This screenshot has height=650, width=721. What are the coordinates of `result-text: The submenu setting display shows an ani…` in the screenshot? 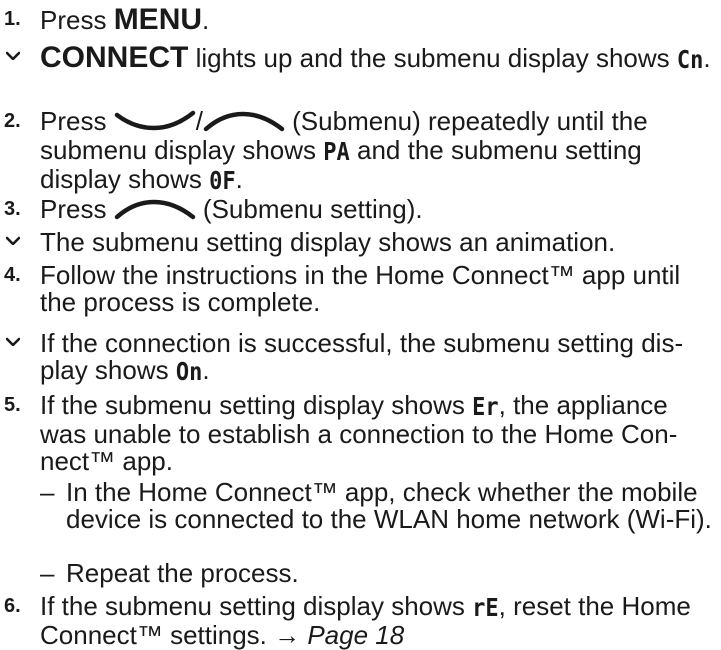 It's located at (328, 242).